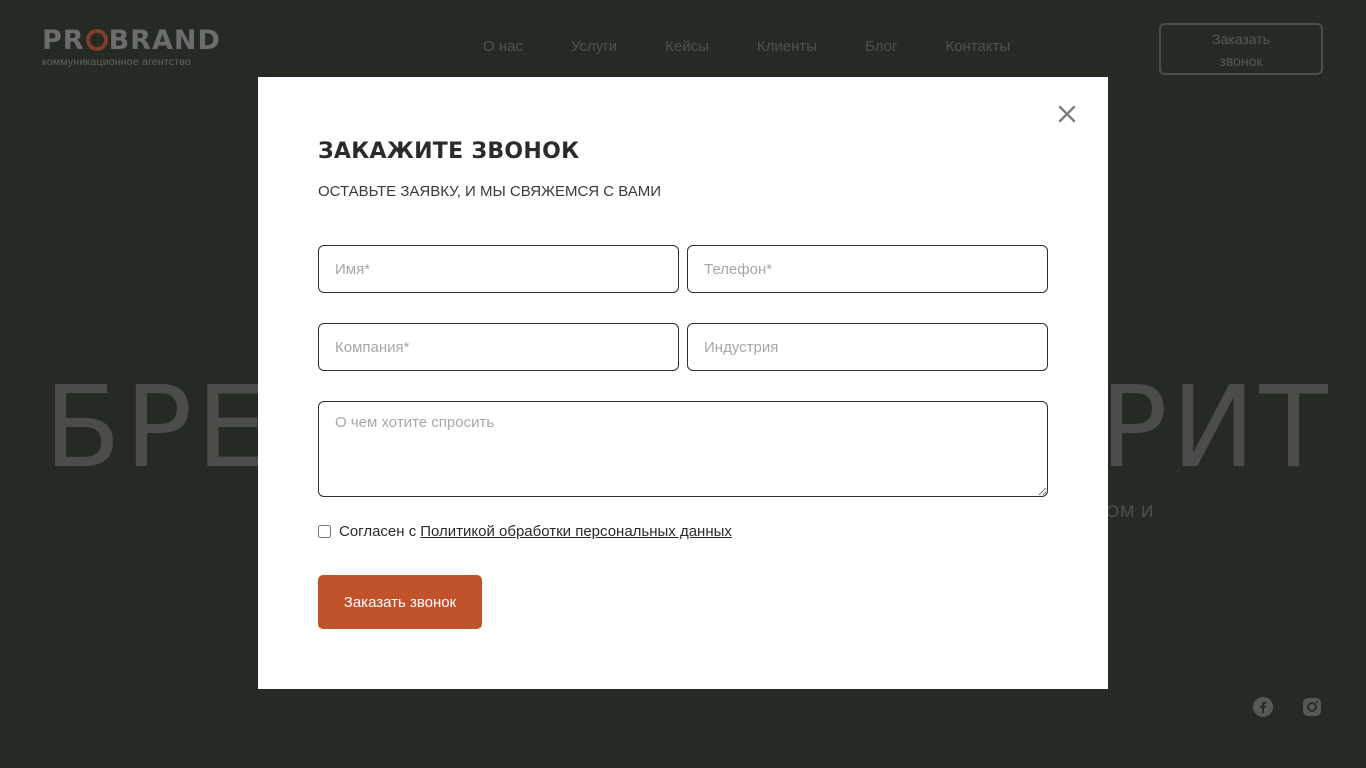  What do you see at coordinates (498, 347) in the screenshot?
I see `company-input` at bounding box center [498, 347].